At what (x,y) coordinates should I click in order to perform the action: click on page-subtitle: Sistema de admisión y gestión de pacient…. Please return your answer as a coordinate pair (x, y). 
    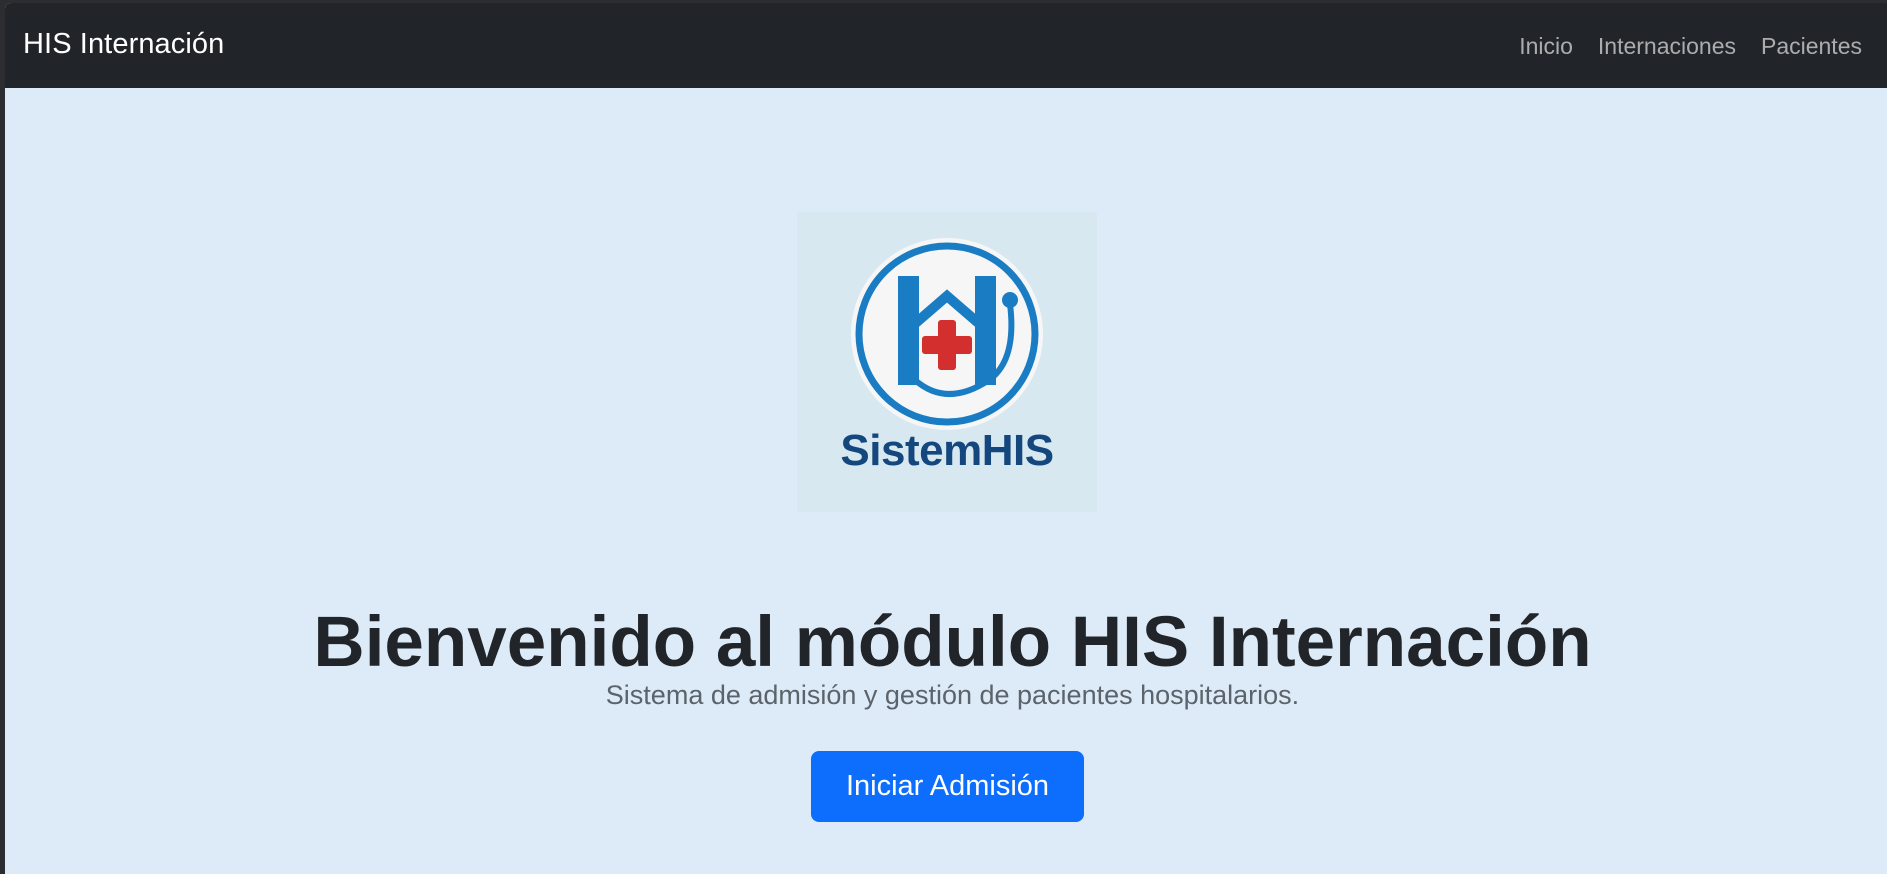
    Looking at the image, I should click on (952, 695).